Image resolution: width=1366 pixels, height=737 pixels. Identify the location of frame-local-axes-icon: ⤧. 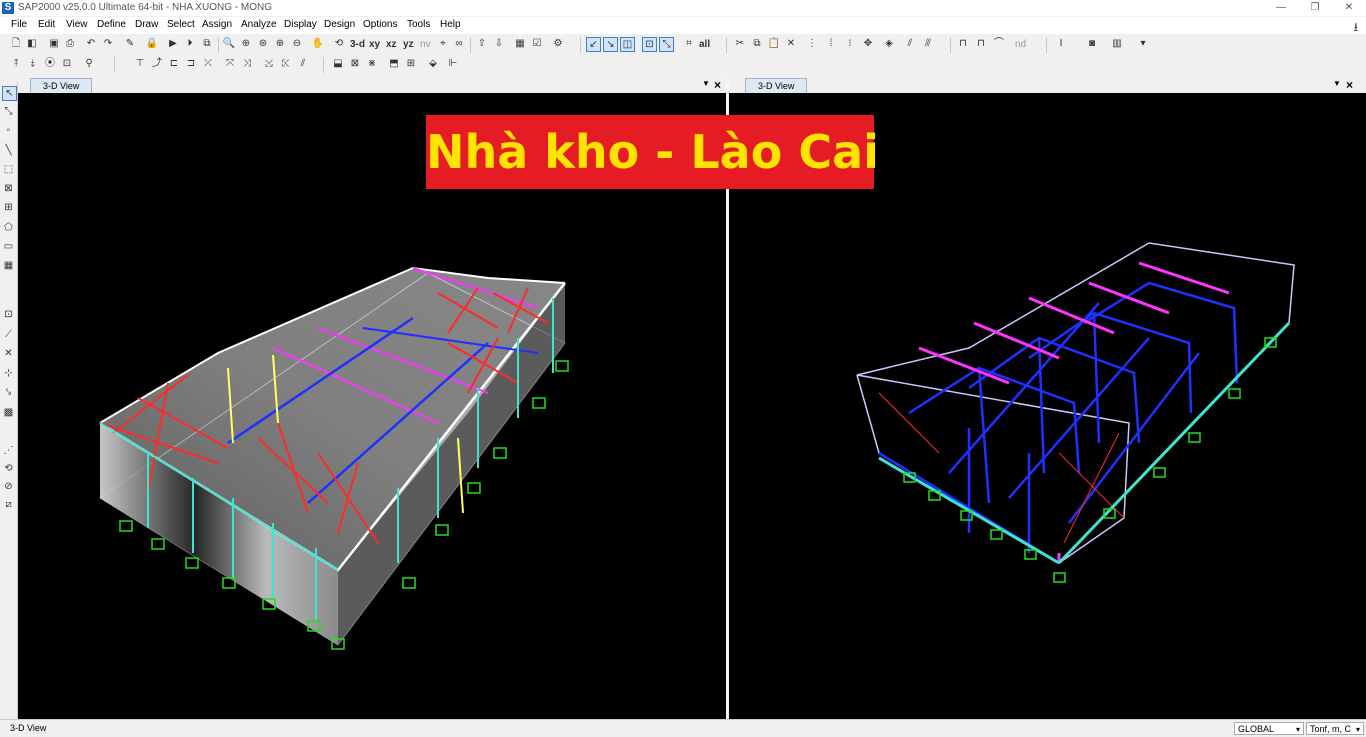
(230, 64).